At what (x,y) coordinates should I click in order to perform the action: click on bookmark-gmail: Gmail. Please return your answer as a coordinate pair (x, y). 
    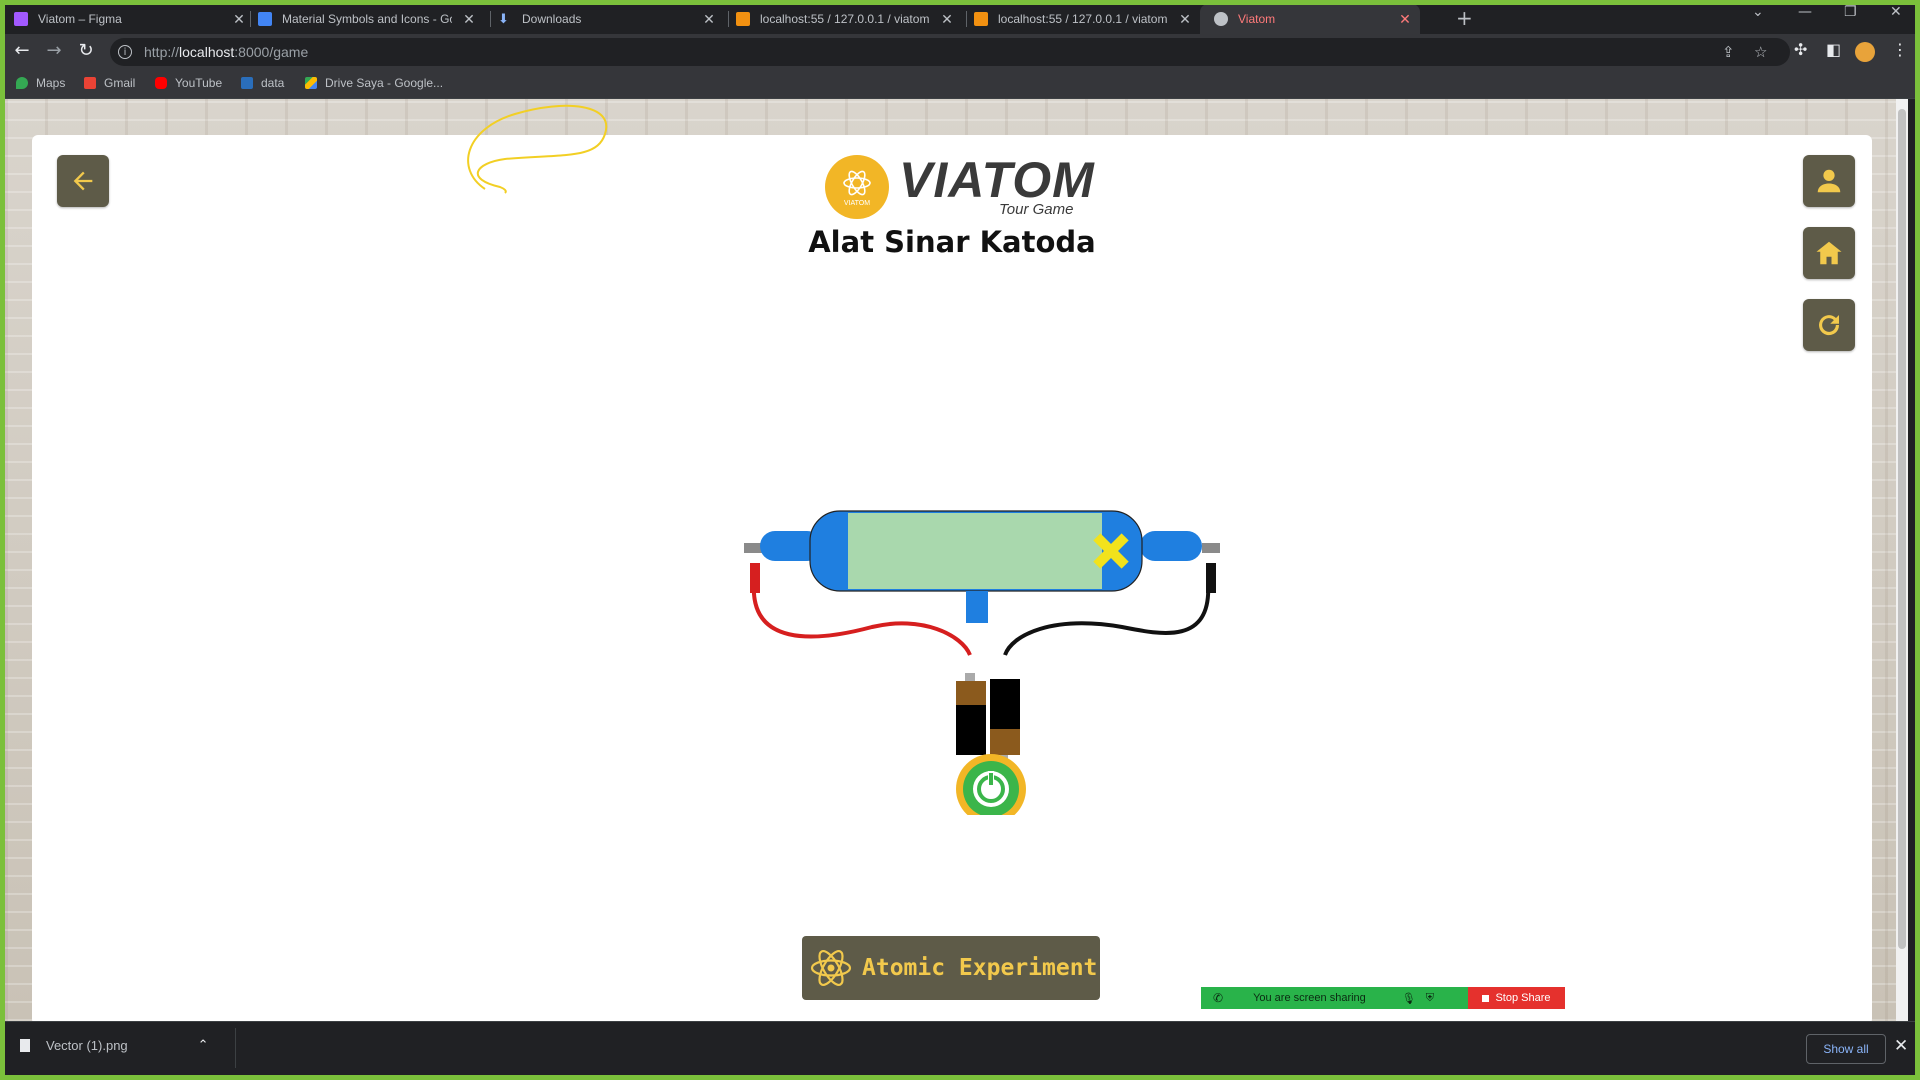
    Looking at the image, I should click on (109, 83).